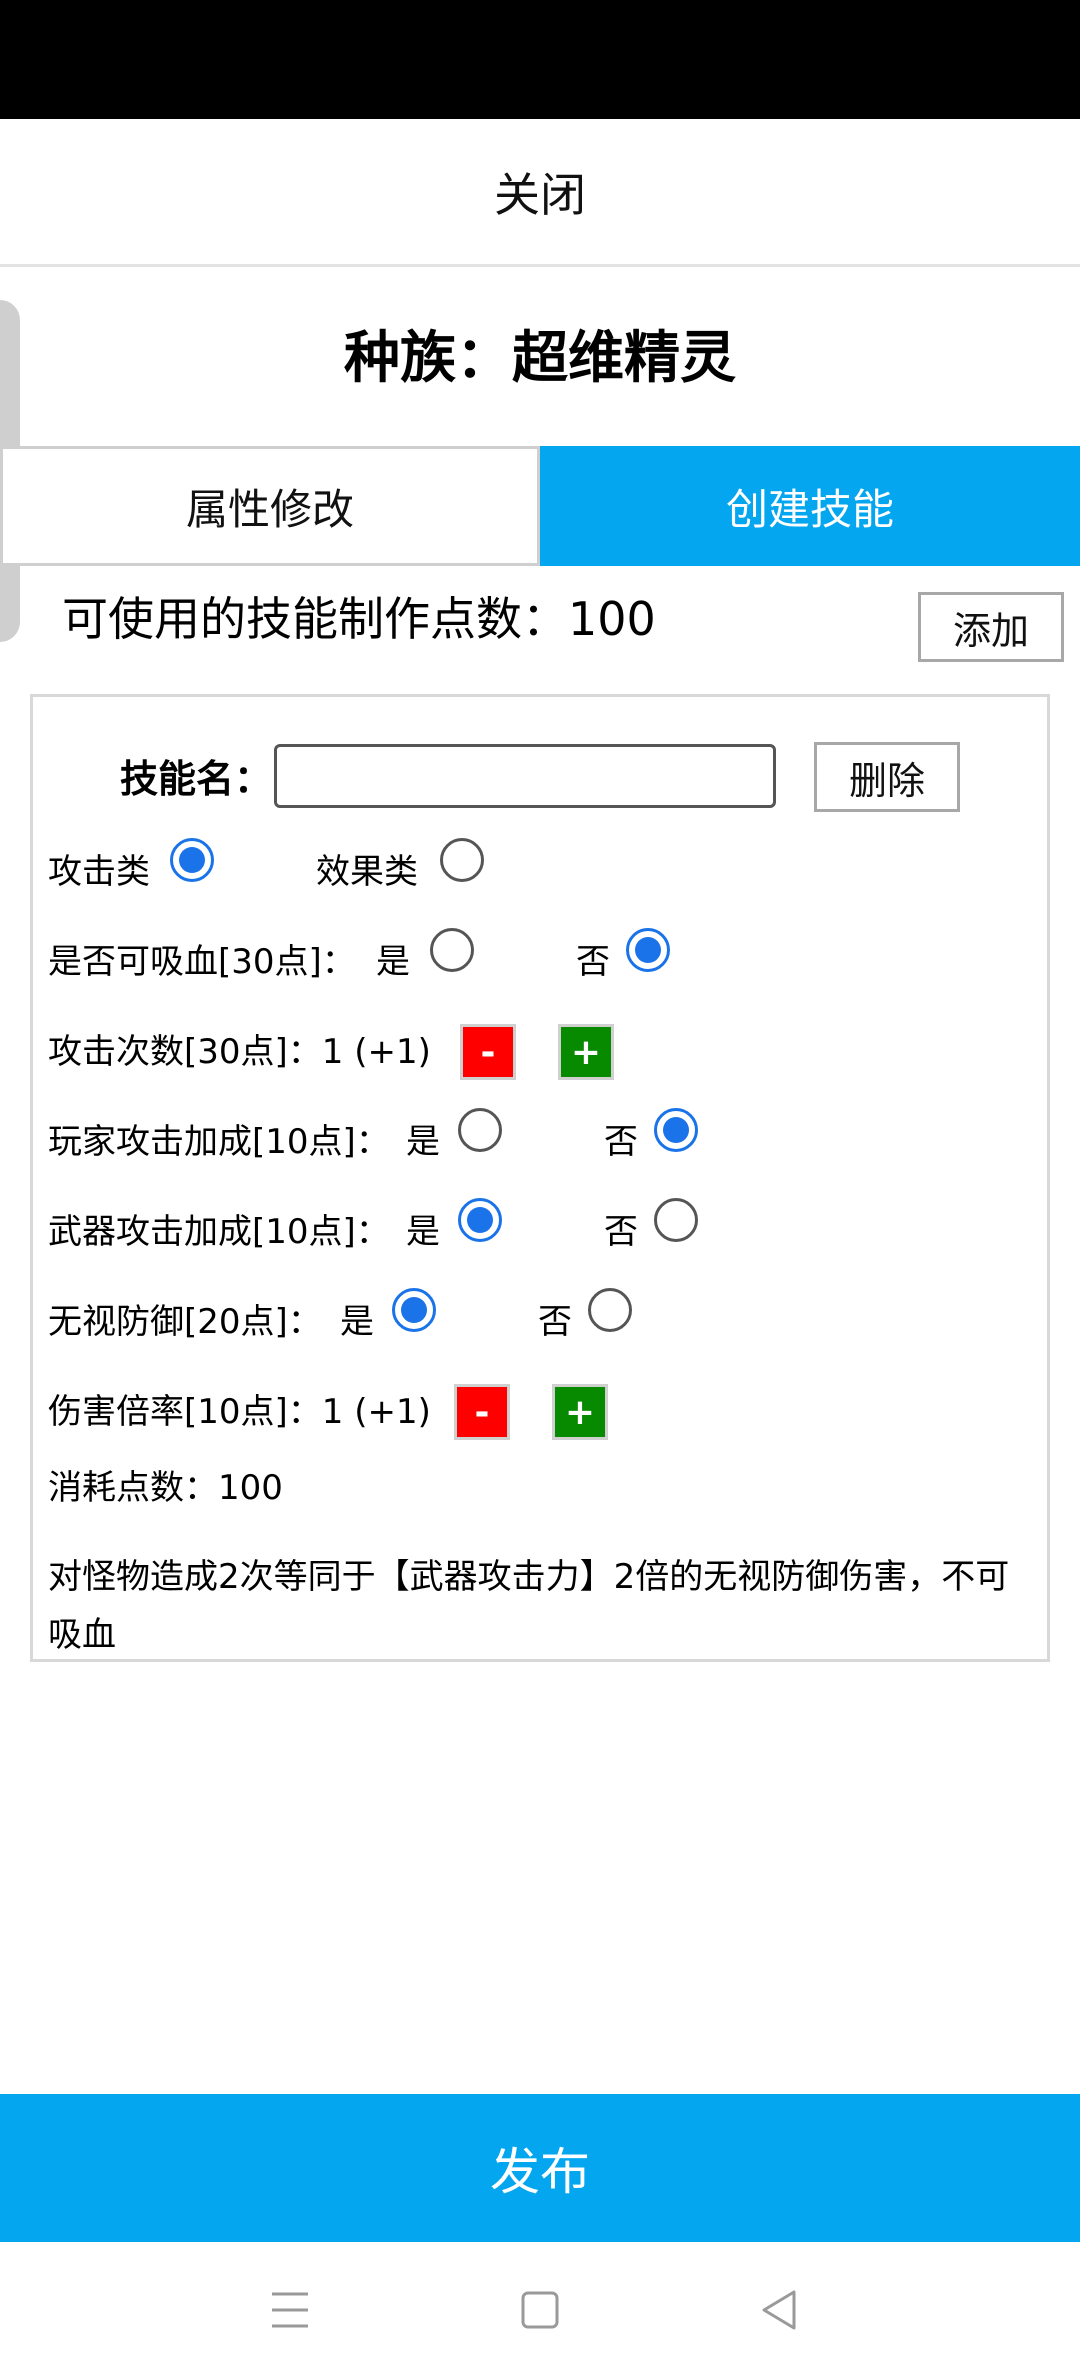 This screenshot has height=2376, width=1080. Describe the element at coordinates (580, 1412) in the screenshot. I see `damage-ratio-plus-button: +` at that location.